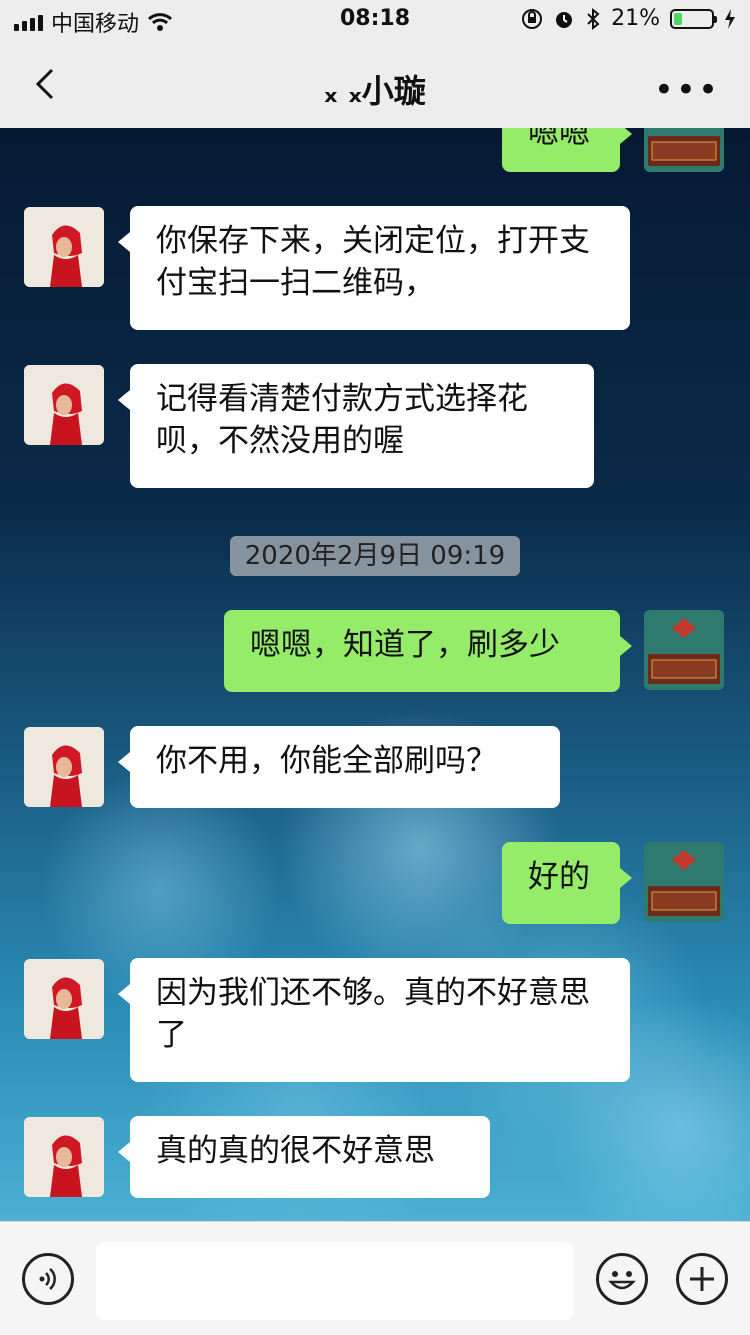  What do you see at coordinates (730, 18) in the screenshot?
I see `charging-icon` at bounding box center [730, 18].